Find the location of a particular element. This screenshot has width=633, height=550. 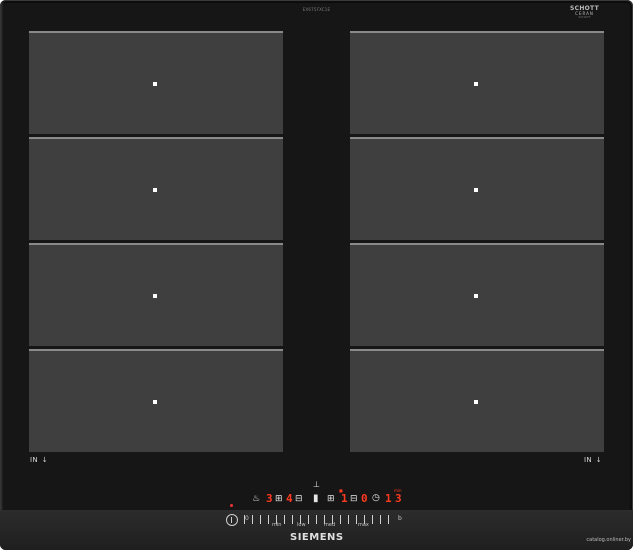

slider-zero-label: 0 is located at coordinates (247, 518).